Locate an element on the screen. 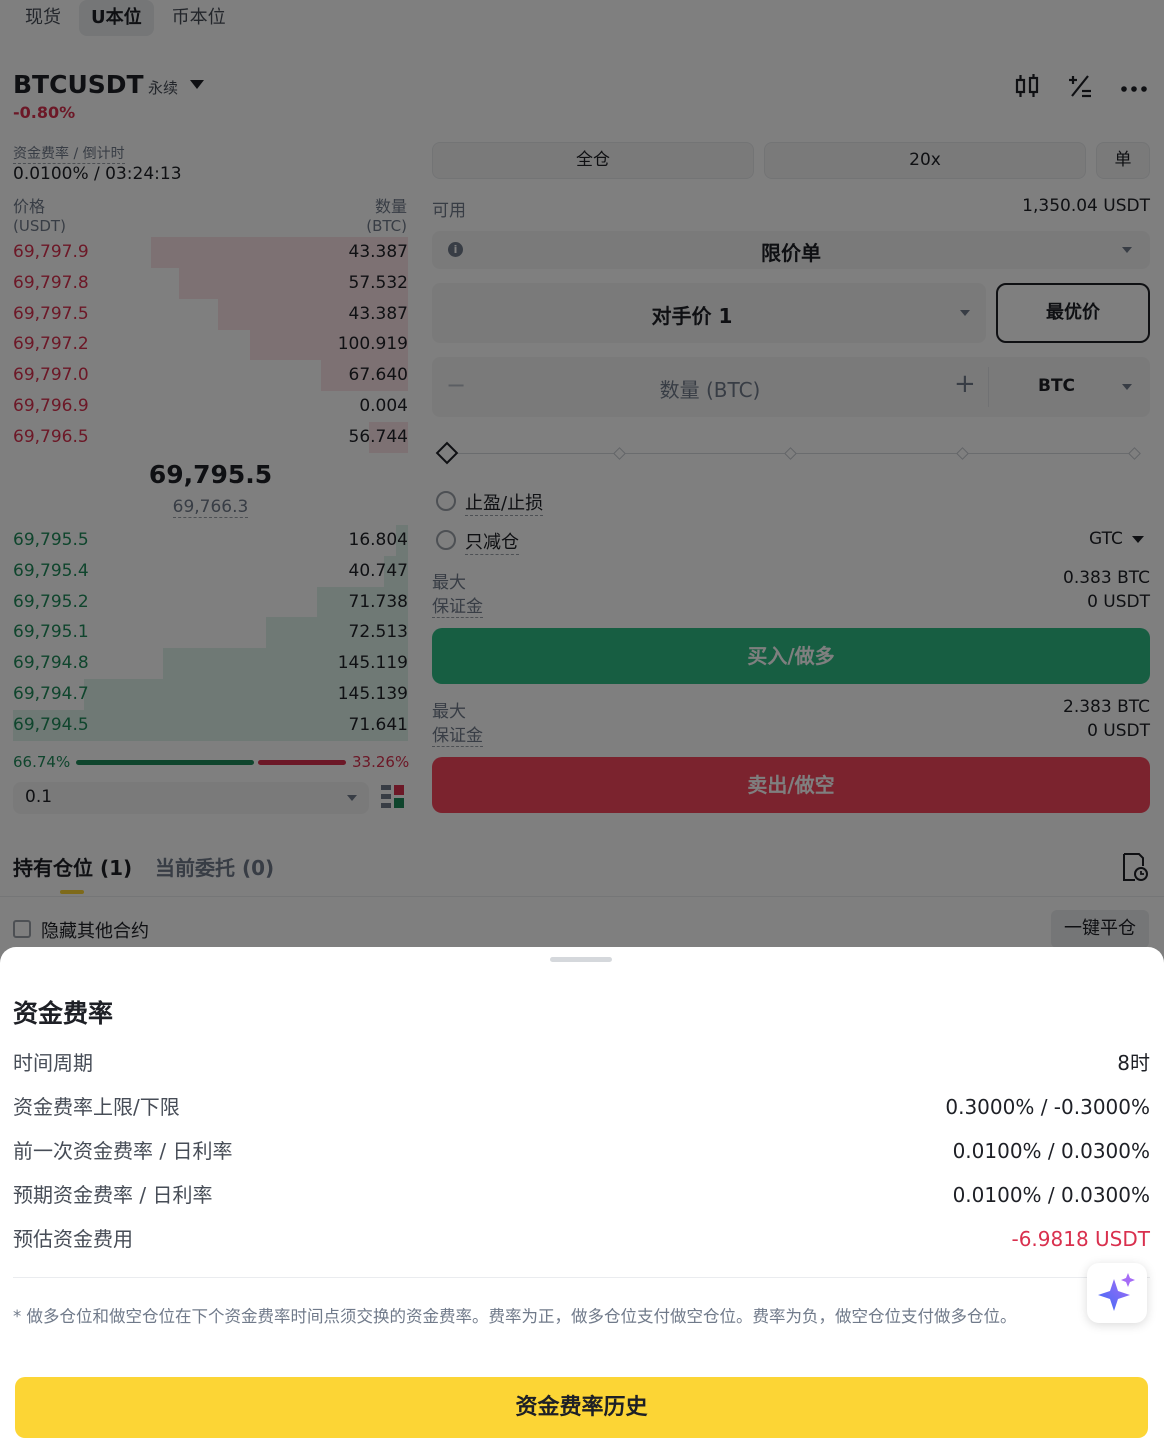 Image resolution: width=1164 pixels, height=1454 pixels. funding-detail-label: 资金费率上限/下限 is located at coordinates (96, 1107).